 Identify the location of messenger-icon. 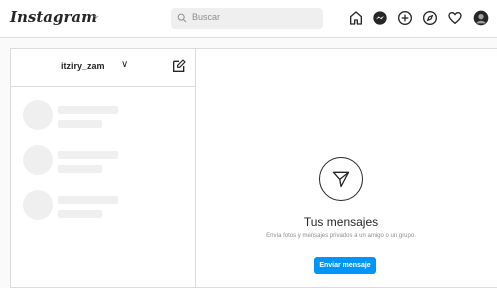
(380, 18).